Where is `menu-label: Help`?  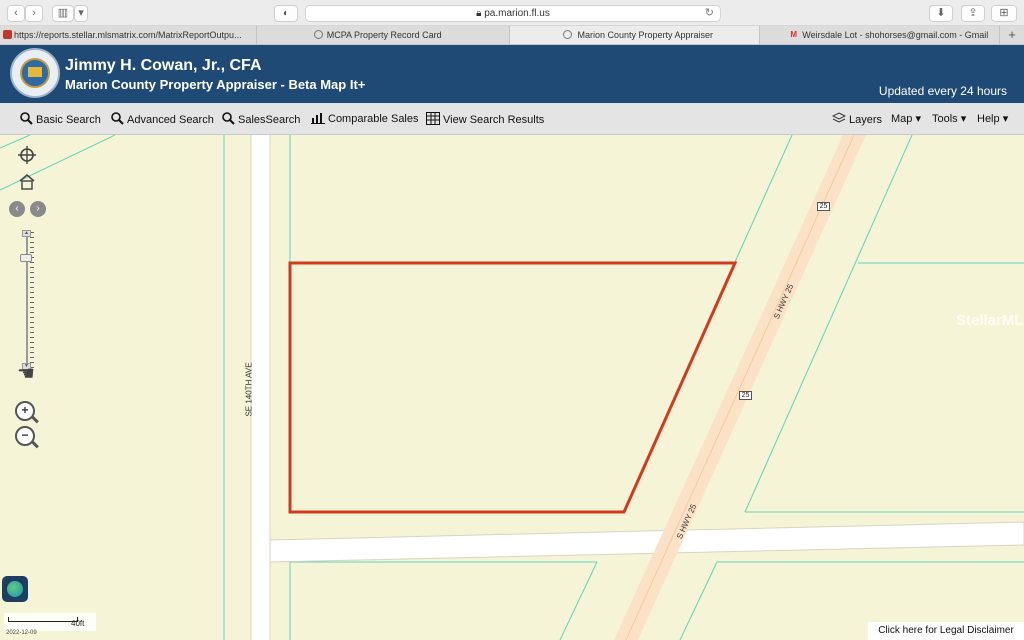 menu-label: Help is located at coordinates (988, 119).